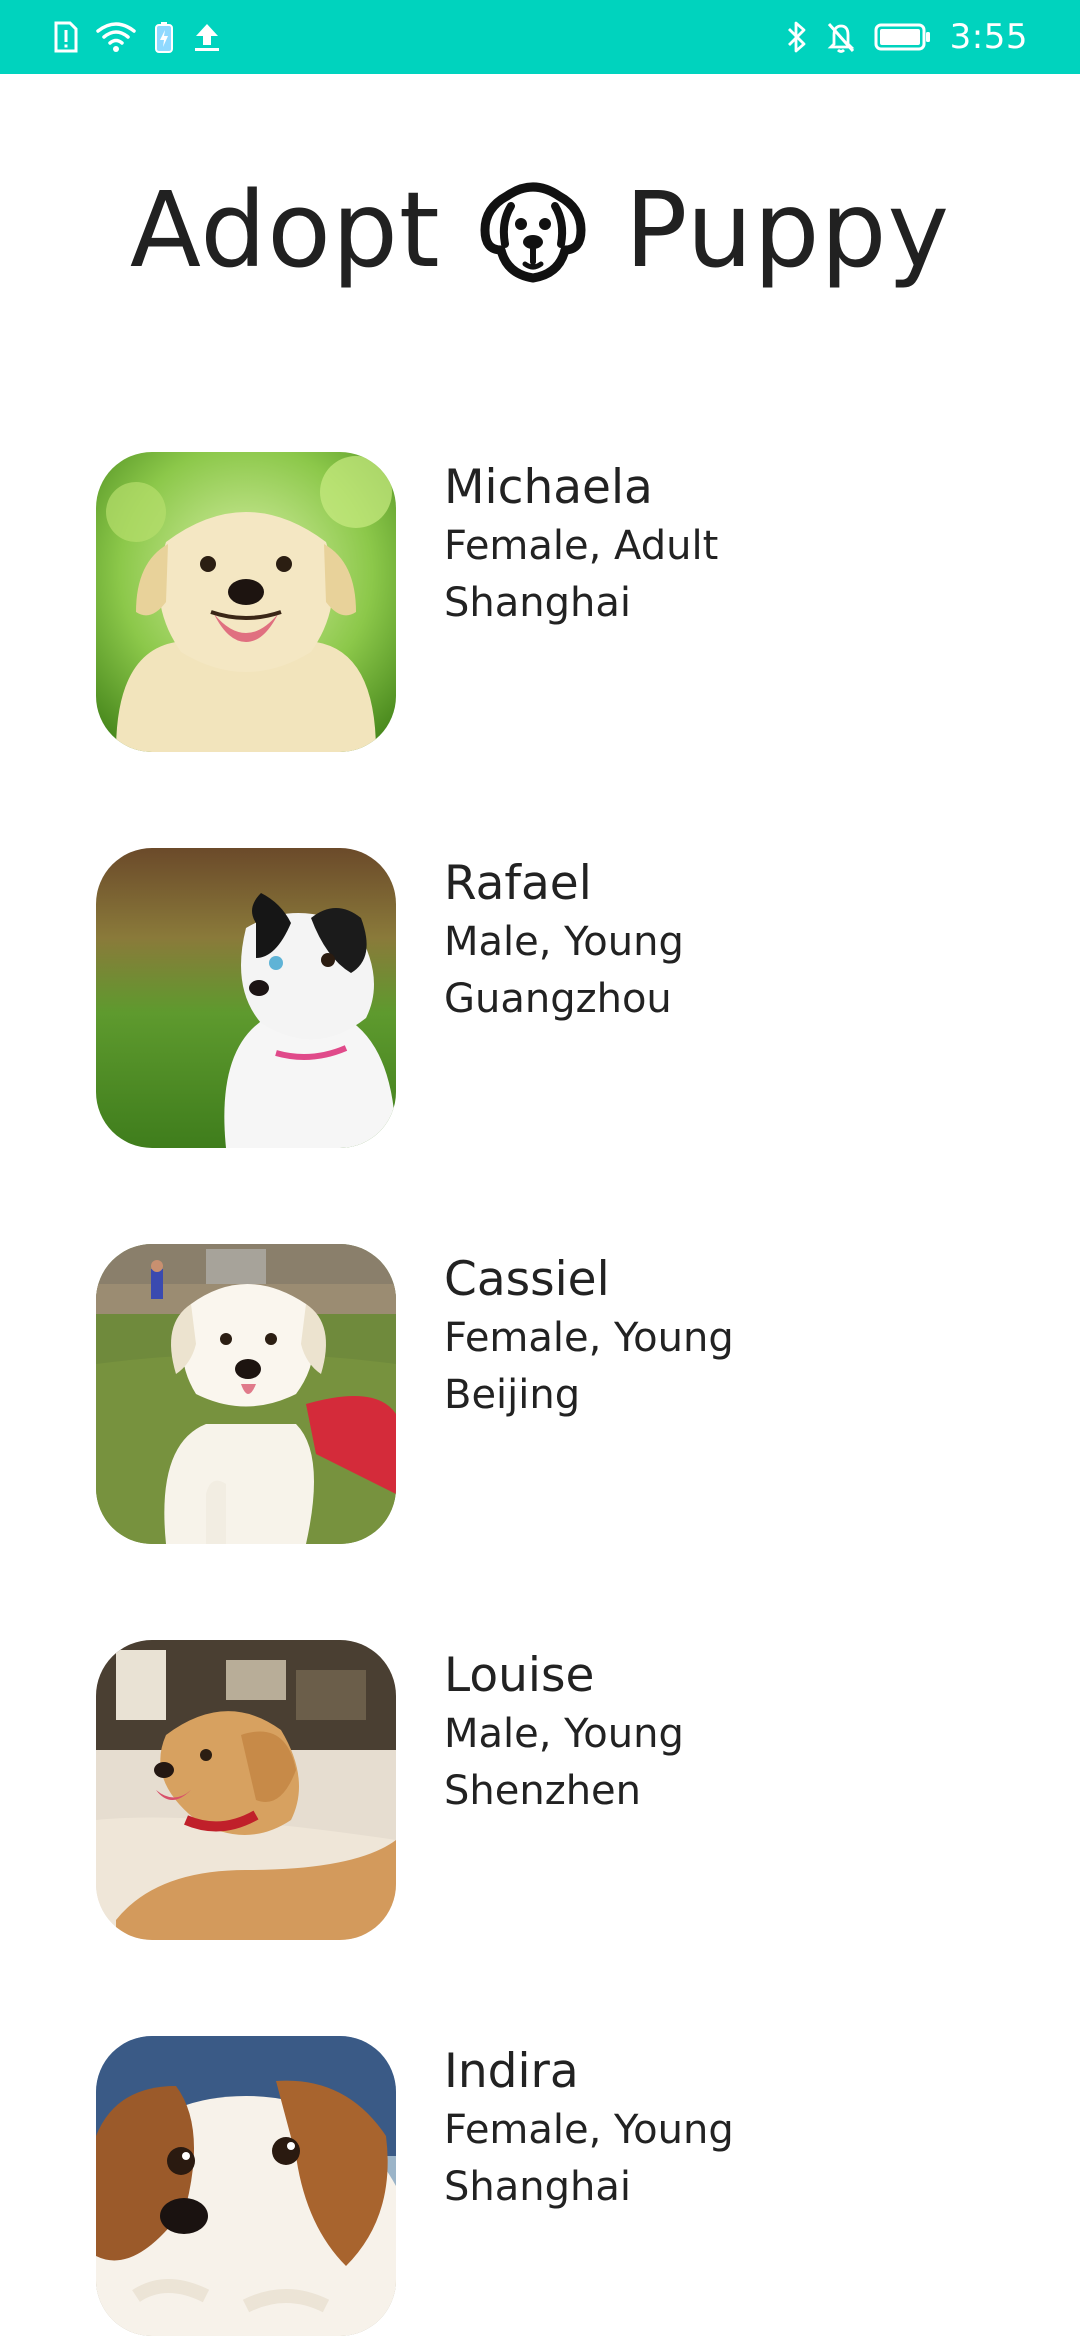 The height and width of the screenshot is (2340, 1080). I want to click on title-word-puppy: Puppy, so click(787, 230).